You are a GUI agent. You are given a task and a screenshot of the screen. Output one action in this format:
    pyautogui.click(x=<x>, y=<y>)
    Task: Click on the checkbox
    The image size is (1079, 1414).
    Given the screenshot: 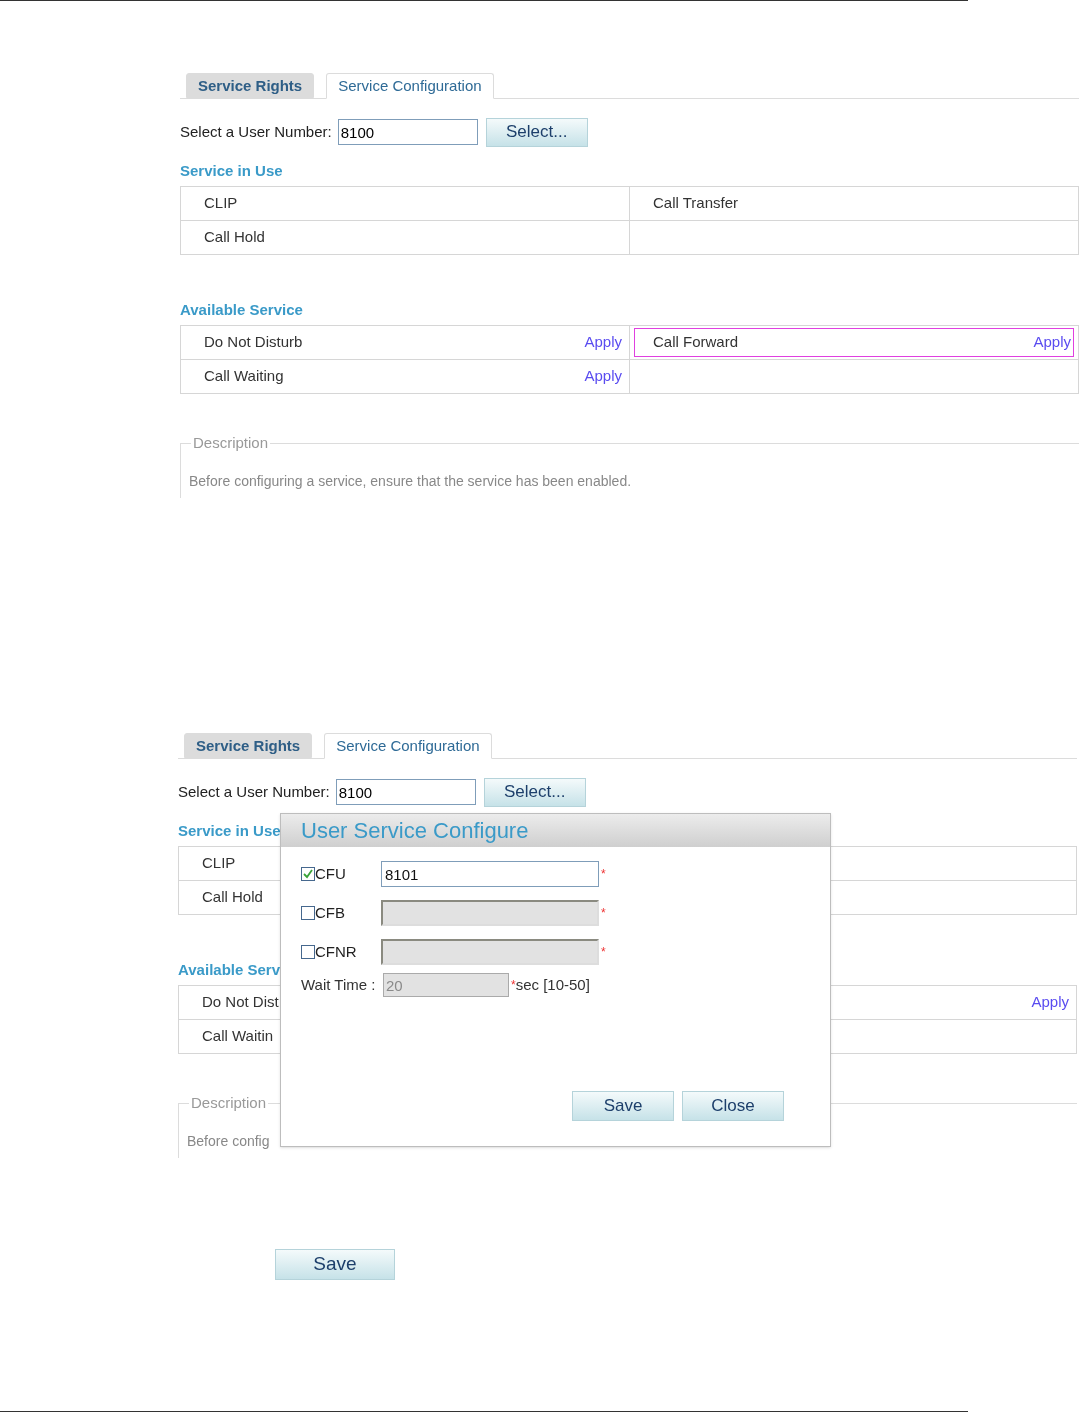 What is the action you would take?
    pyautogui.click(x=308, y=874)
    